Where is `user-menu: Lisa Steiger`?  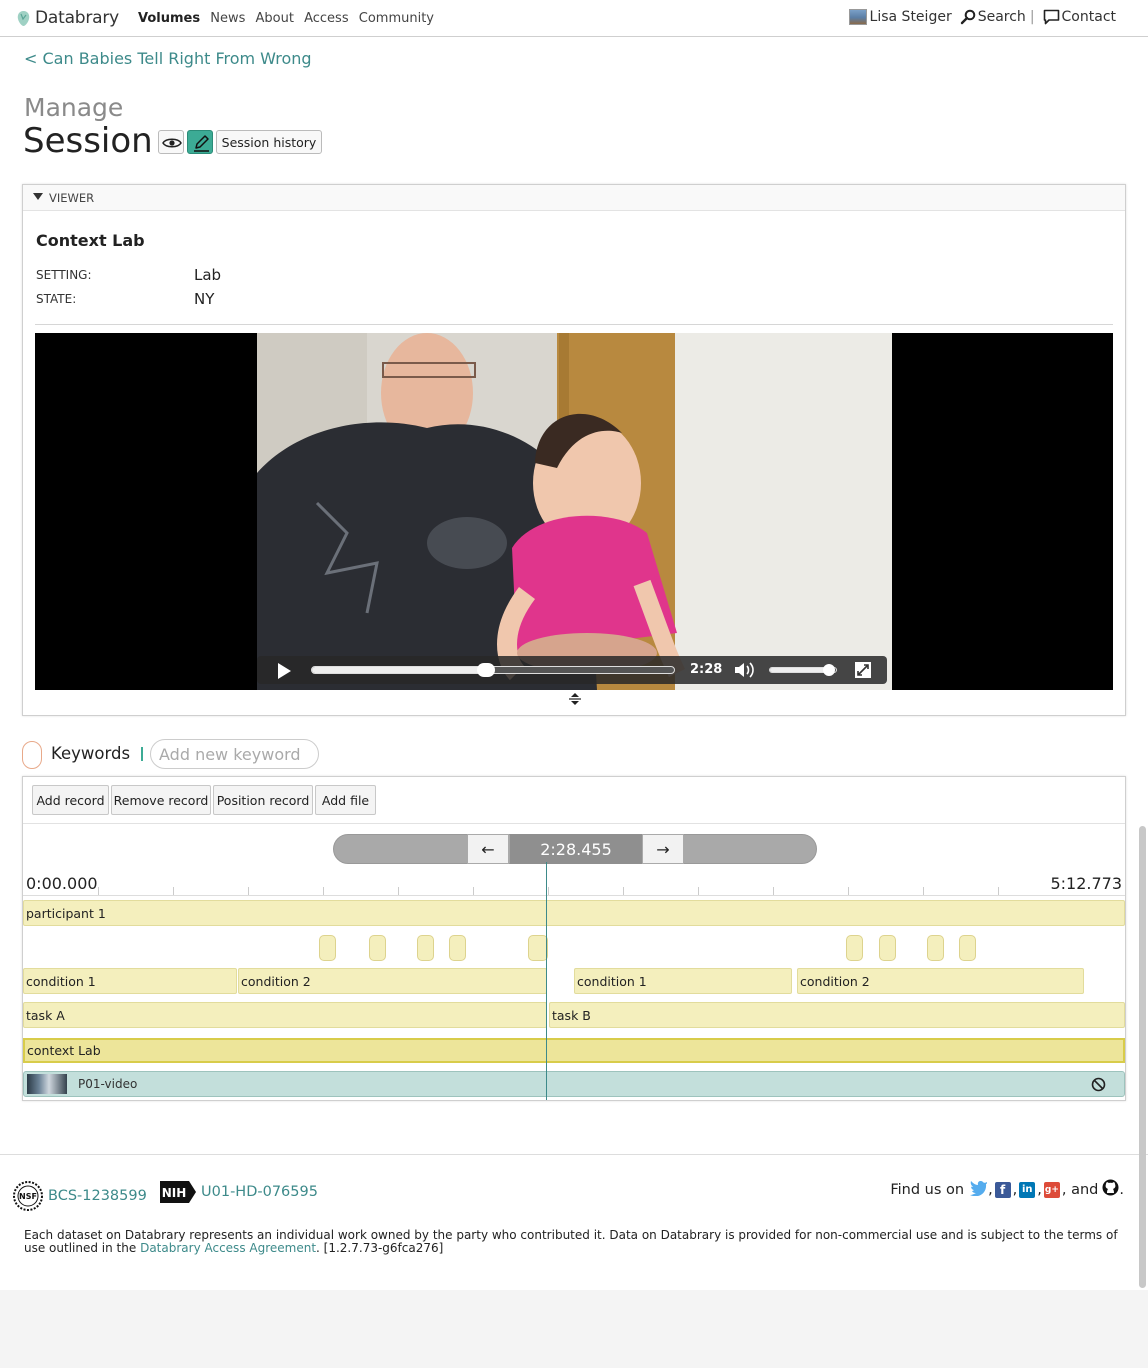 user-menu: Lisa Steiger is located at coordinates (900, 17).